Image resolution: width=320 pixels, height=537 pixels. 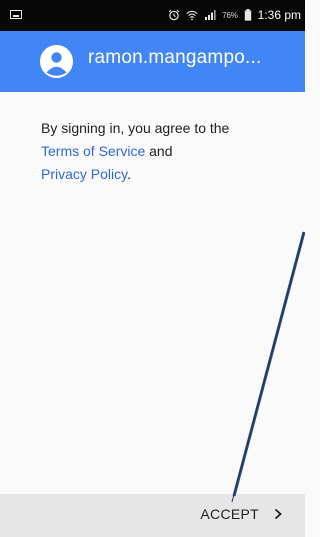 What do you see at coordinates (247, 15) in the screenshot?
I see `battery-icon` at bounding box center [247, 15].